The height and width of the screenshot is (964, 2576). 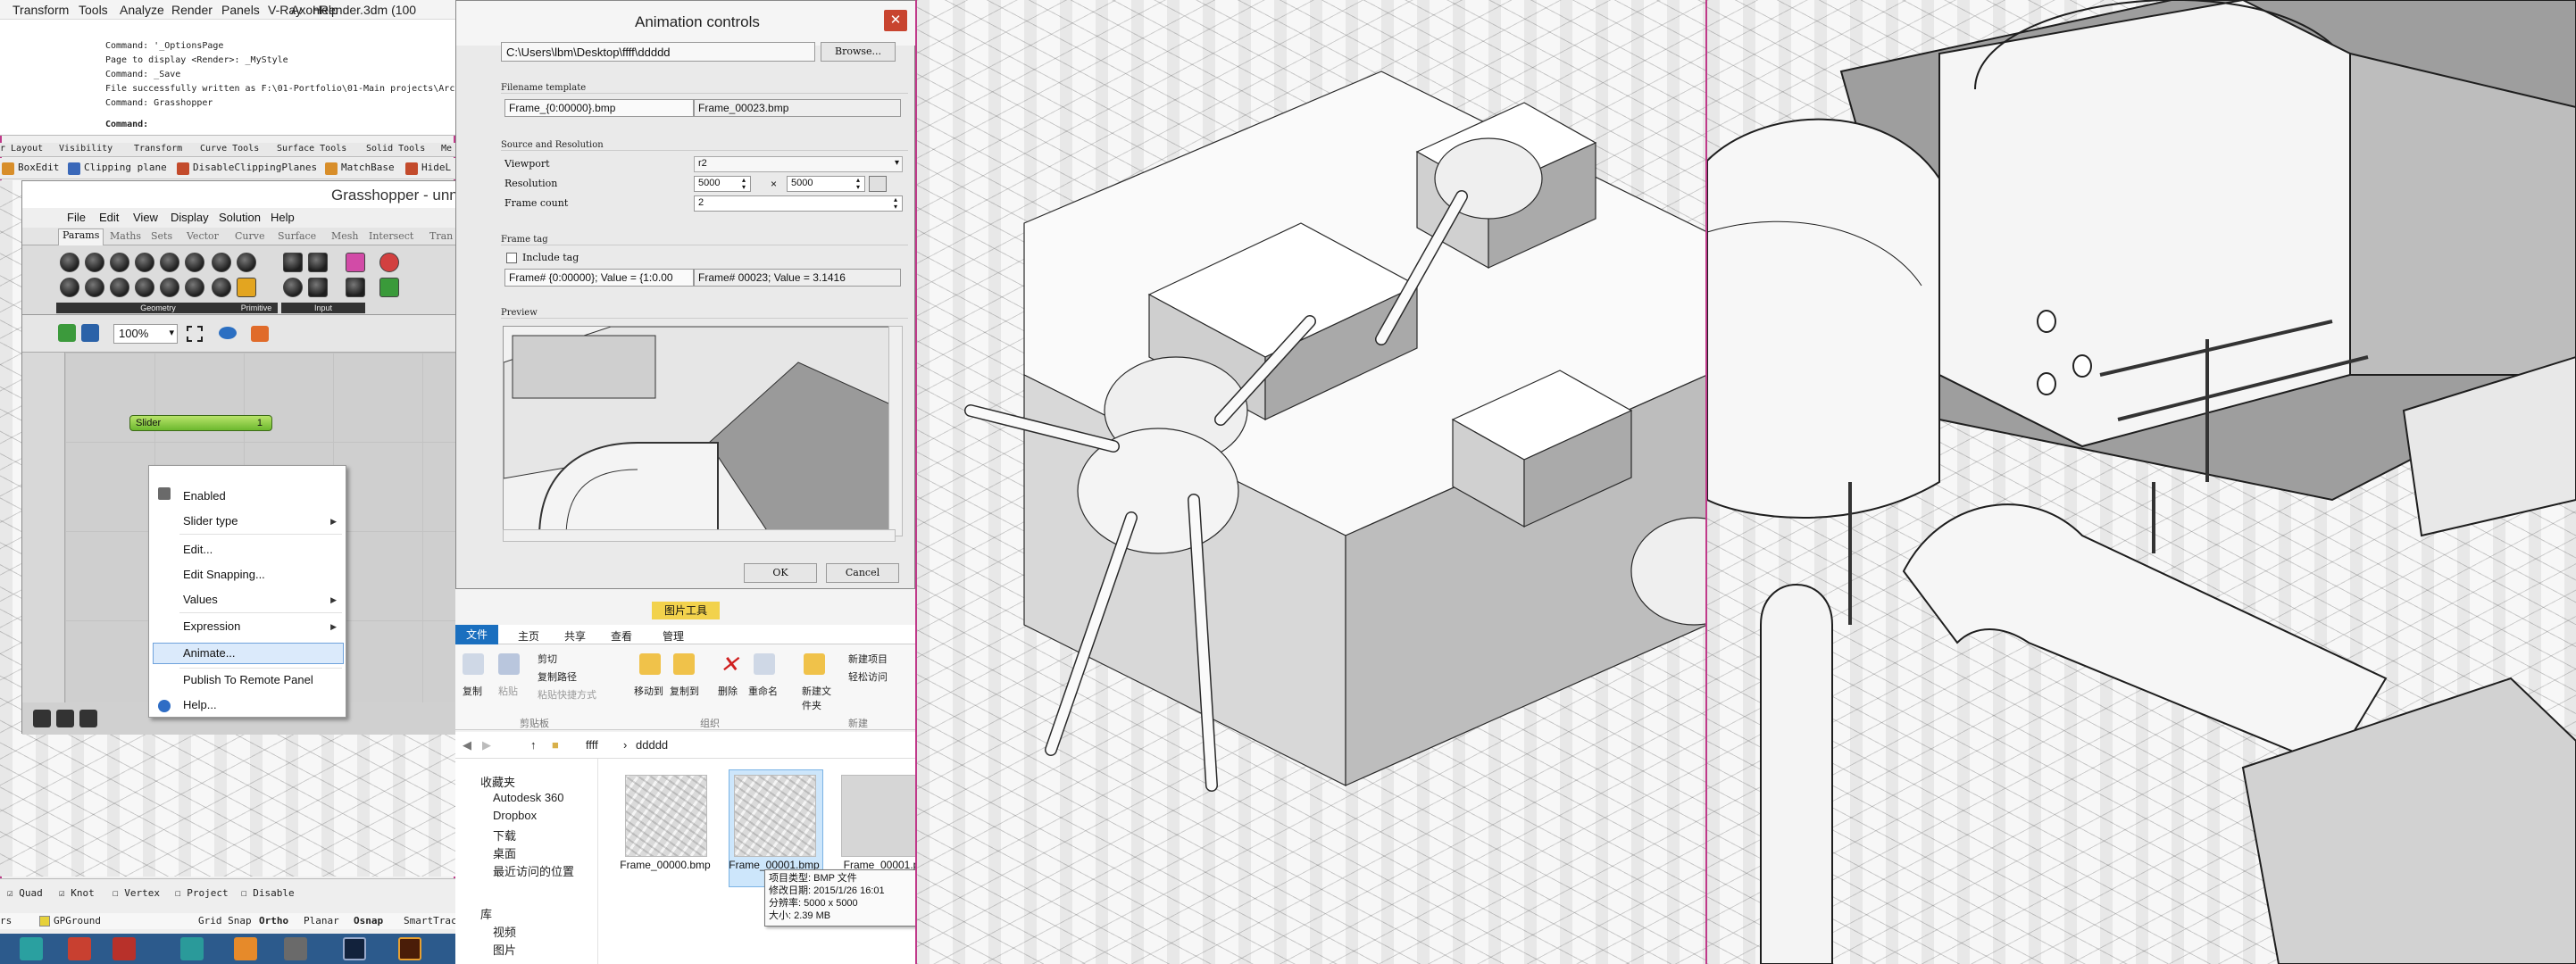 What do you see at coordinates (878, 184) in the screenshot?
I see `link-aspect-icon` at bounding box center [878, 184].